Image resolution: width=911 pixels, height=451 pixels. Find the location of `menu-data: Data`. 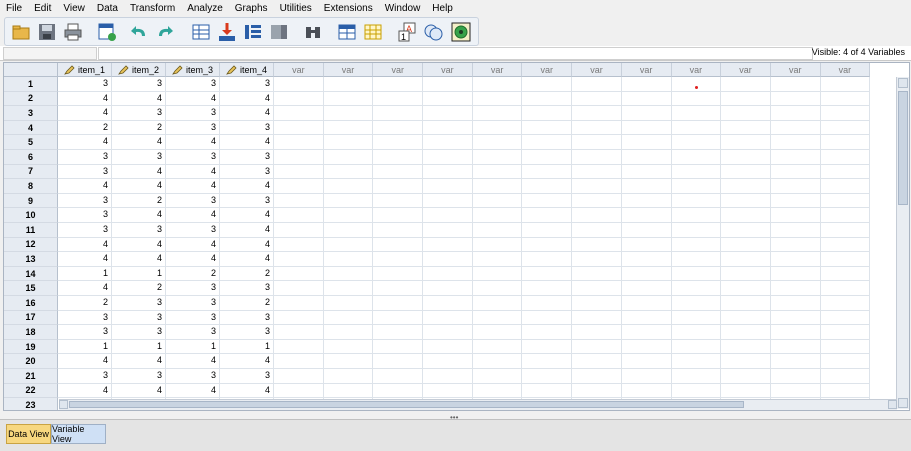

menu-data: Data is located at coordinates (107, 8).